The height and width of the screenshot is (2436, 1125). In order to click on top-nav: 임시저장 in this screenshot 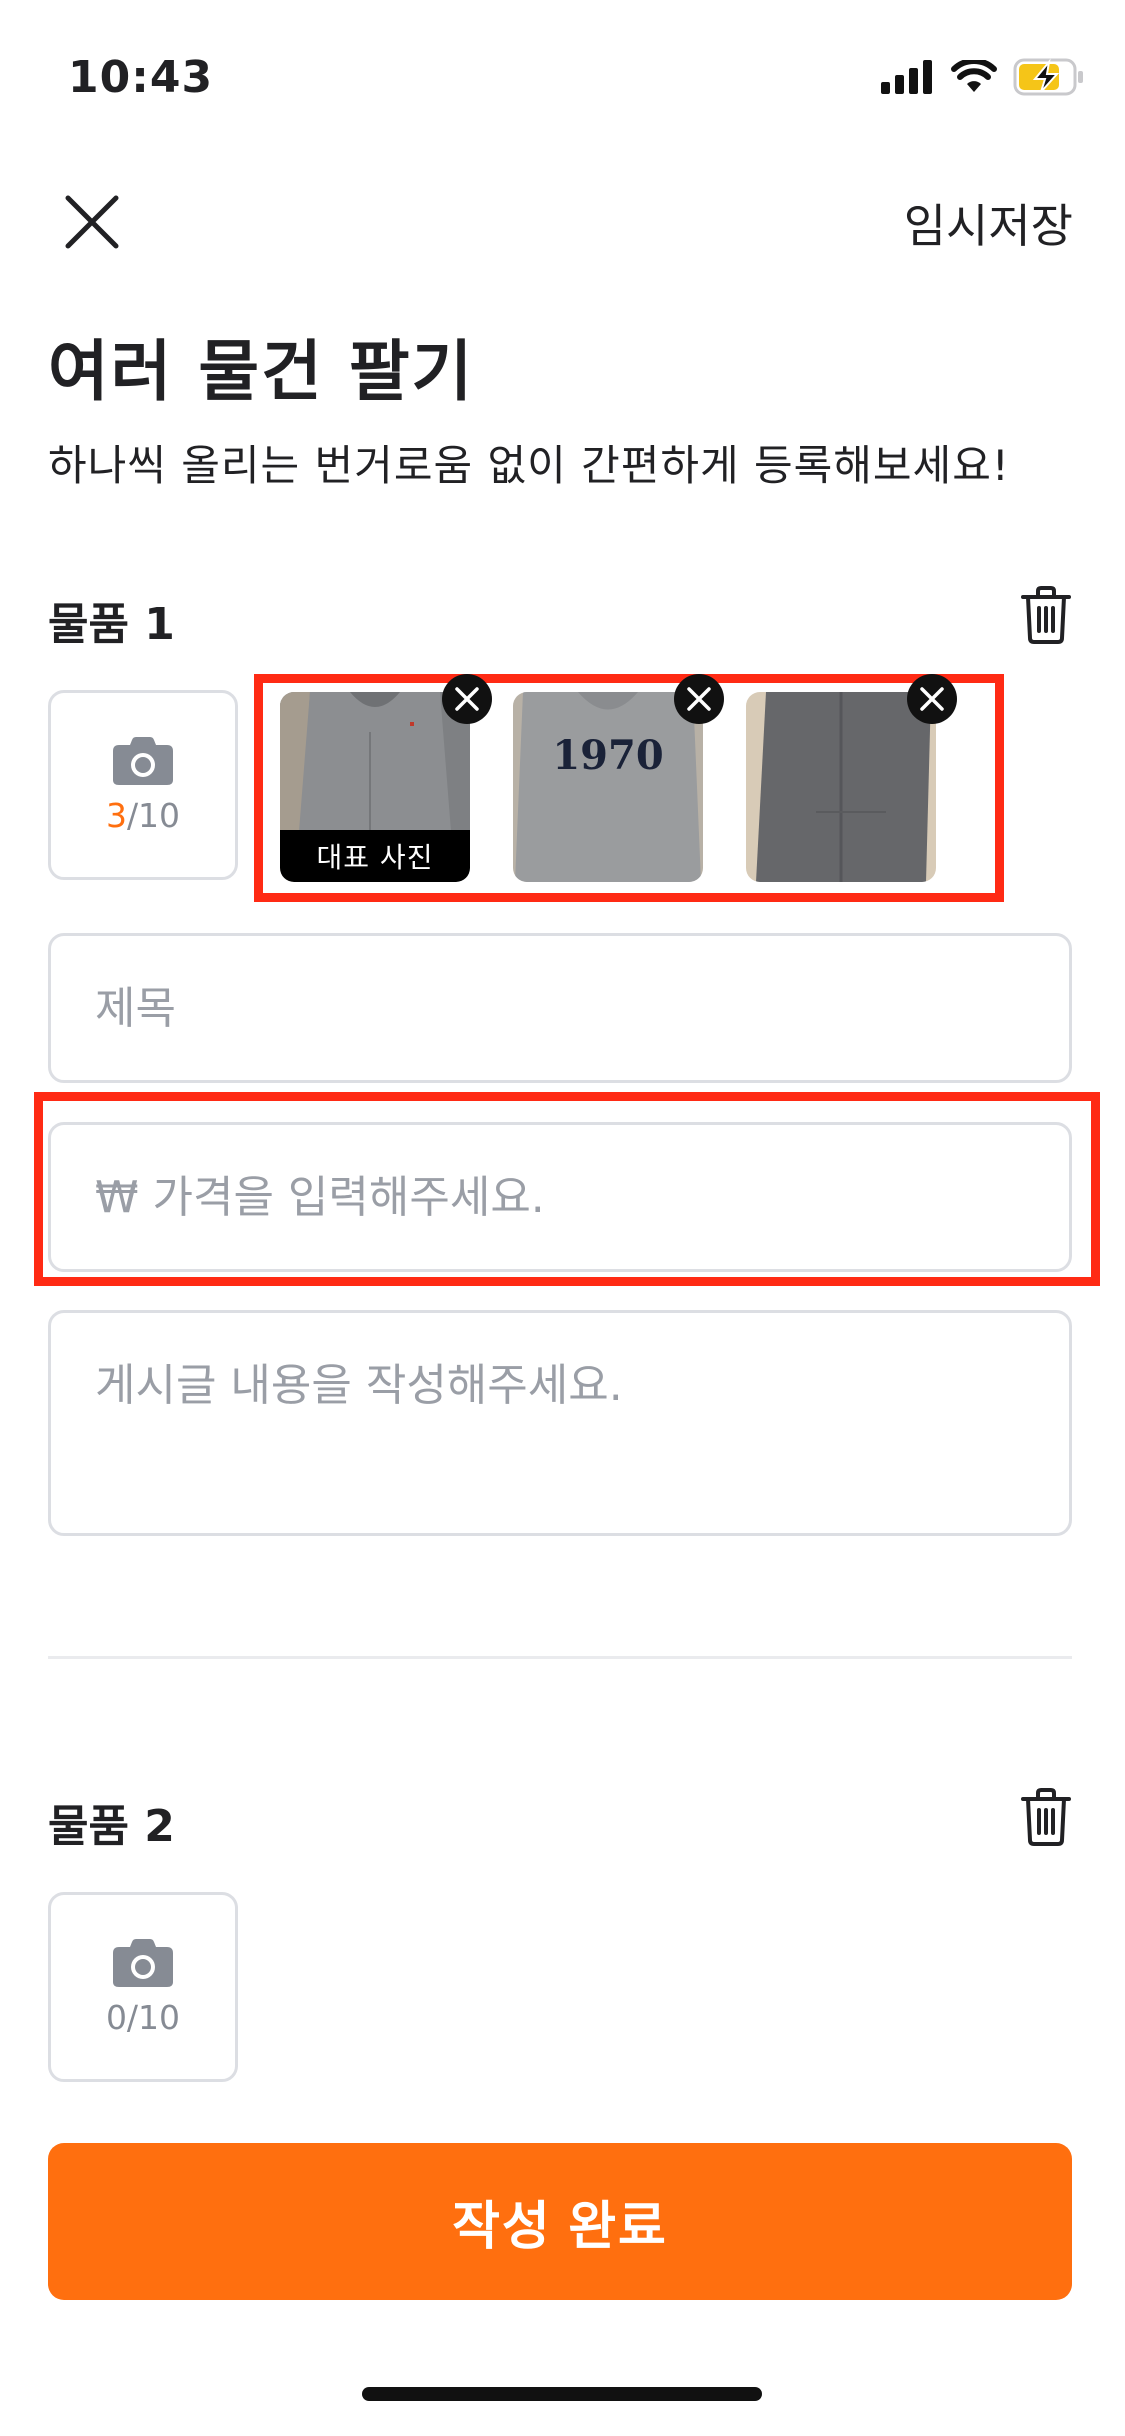, I will do `click(562, 215)`.